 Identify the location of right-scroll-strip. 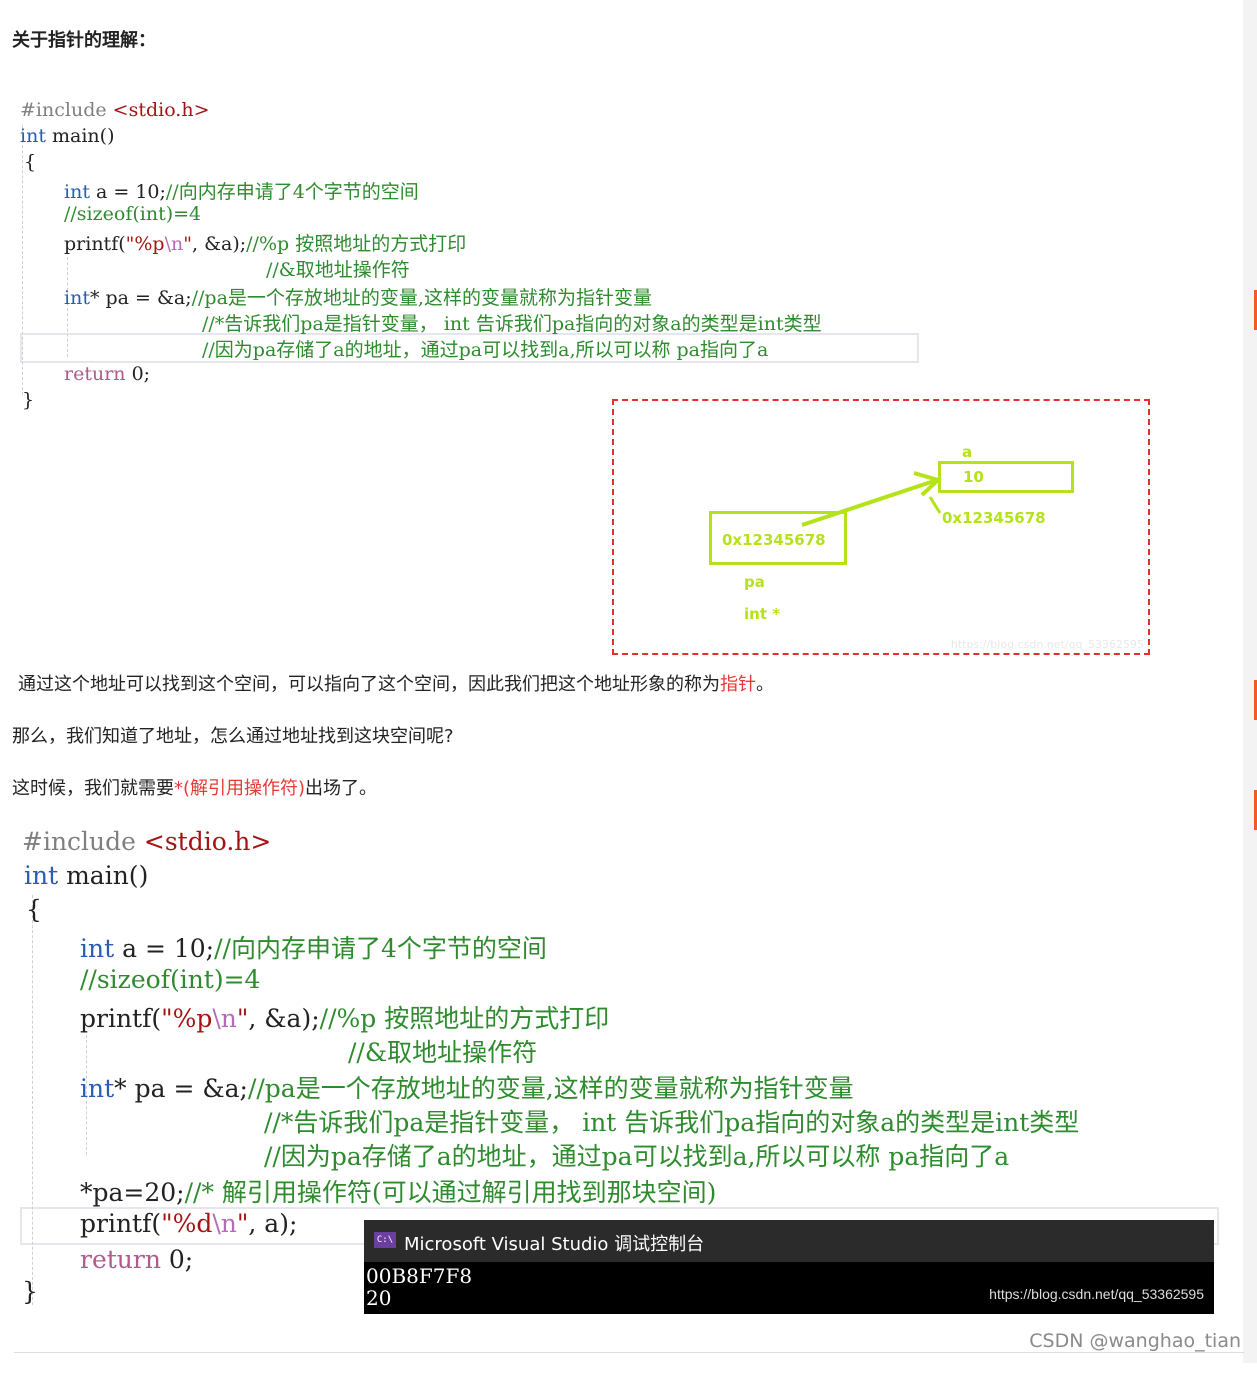
(1250, 681).